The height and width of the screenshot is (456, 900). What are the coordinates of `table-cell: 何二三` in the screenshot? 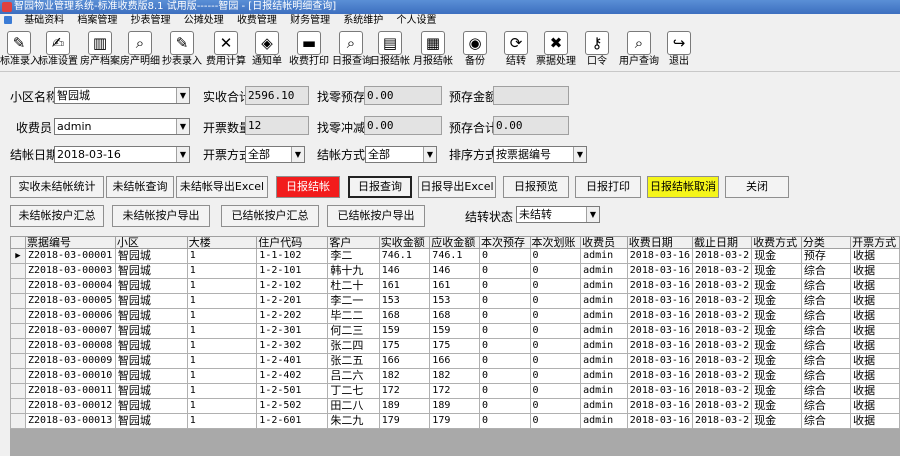 It's located at (353, 331).